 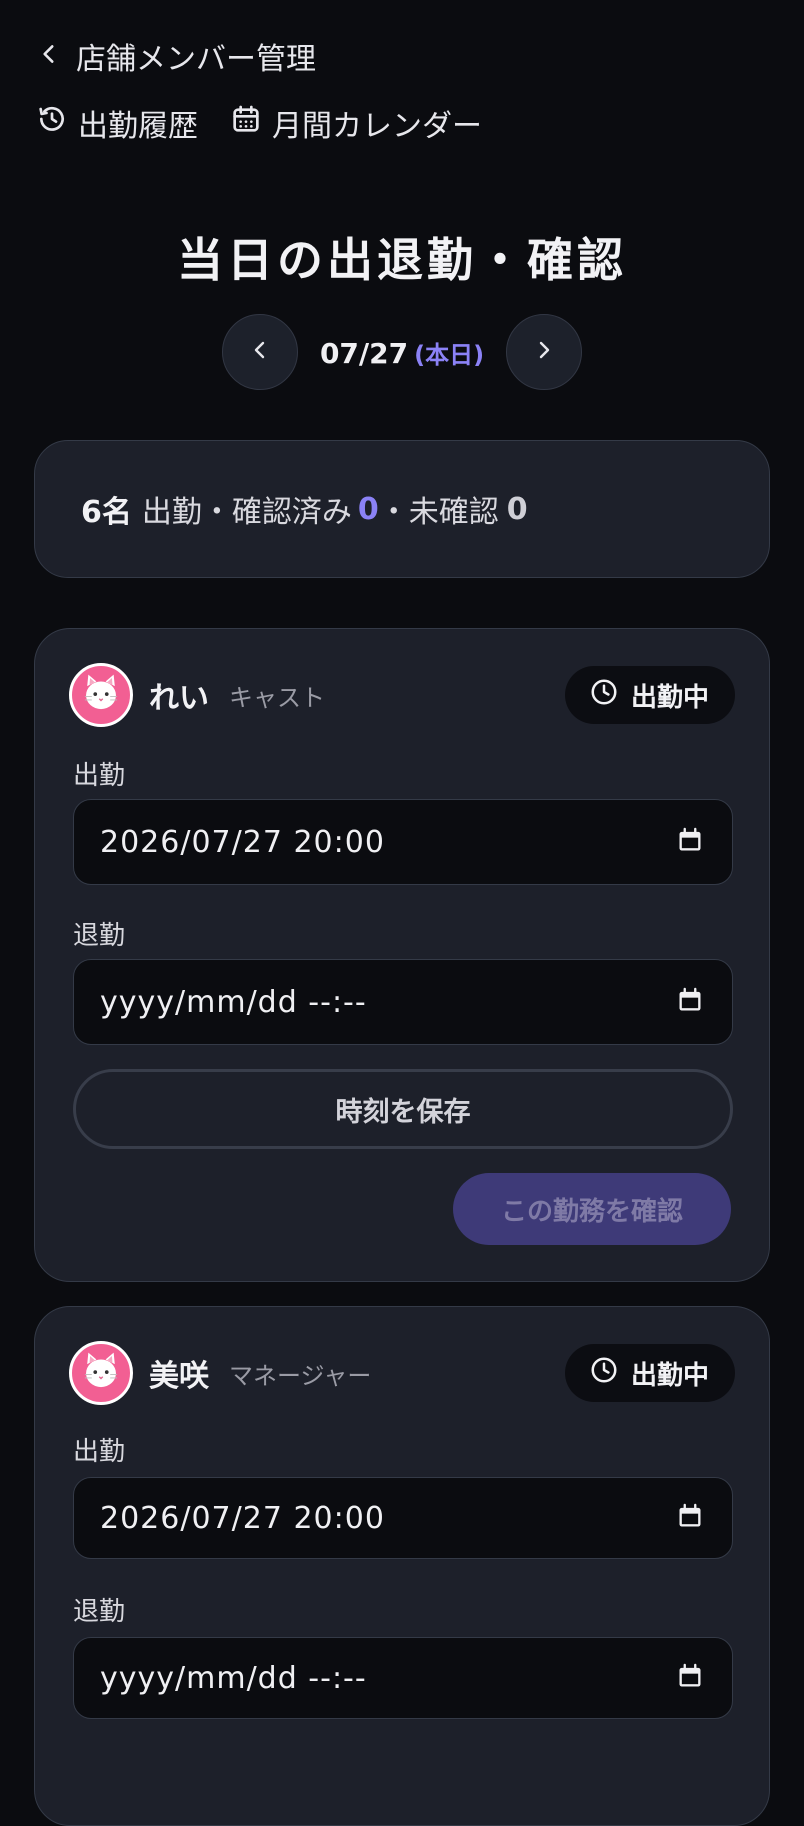 I want to click on next-day-button, so click(x=544, y=352).